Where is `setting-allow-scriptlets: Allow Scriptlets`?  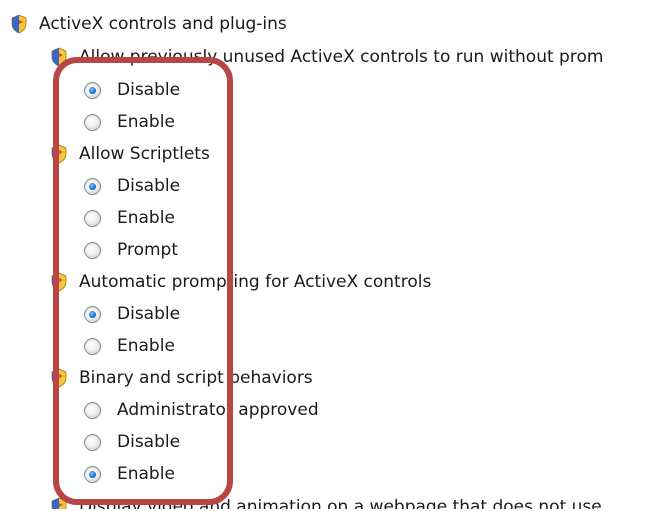
setting-allow-scriptlets: Allow Scriptlets is located at coordinates (130, 154).